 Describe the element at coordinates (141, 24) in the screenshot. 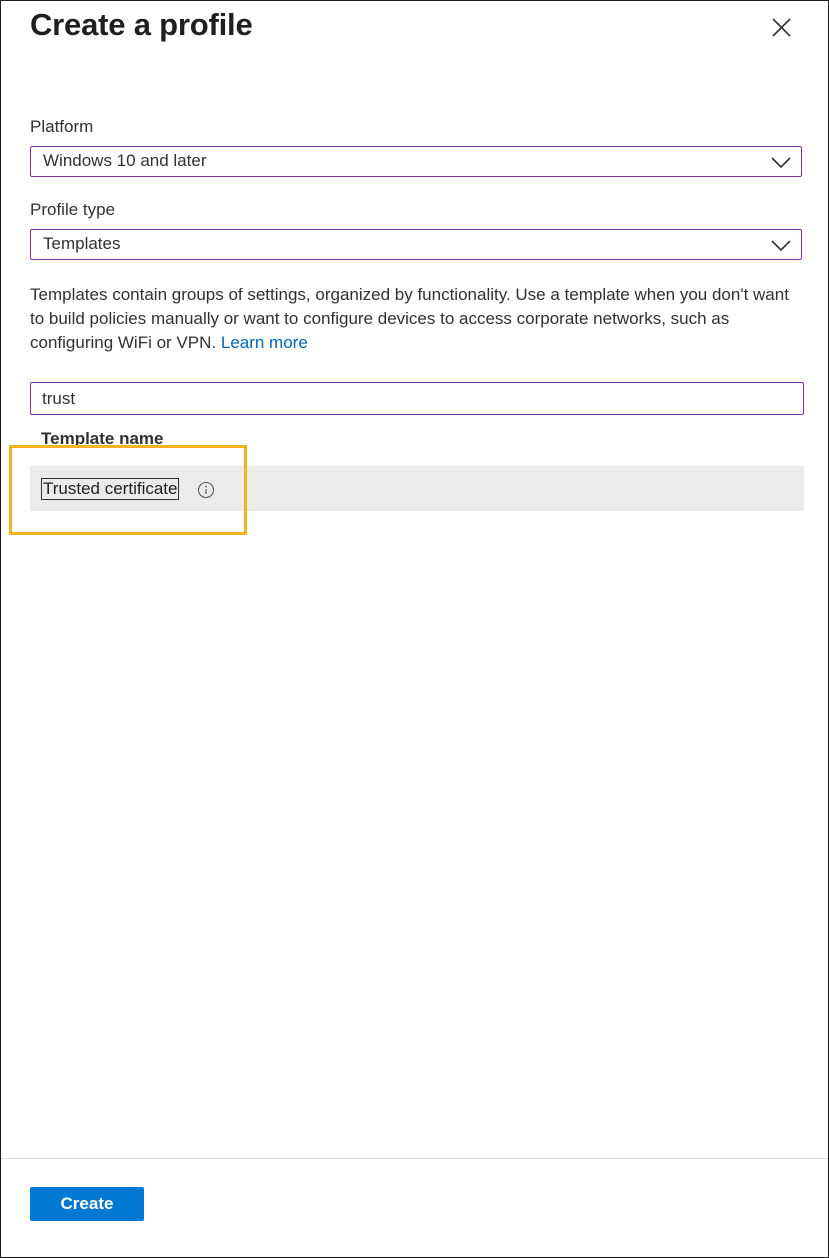

I see `page-title: Create a profile` at that location.